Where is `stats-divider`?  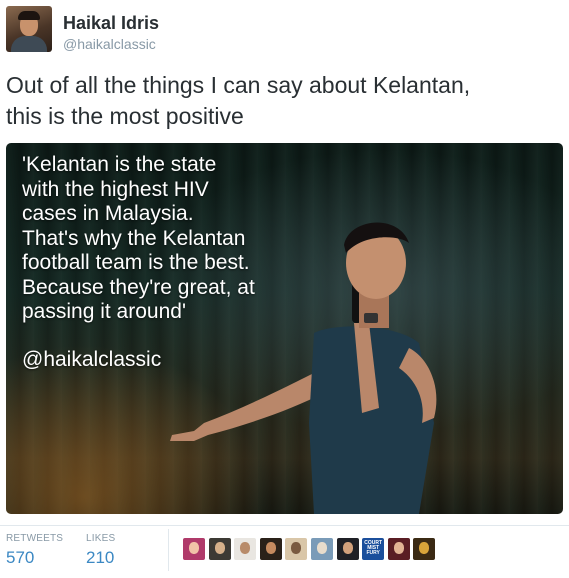
stats-divider is located at coordinates (284, 525).